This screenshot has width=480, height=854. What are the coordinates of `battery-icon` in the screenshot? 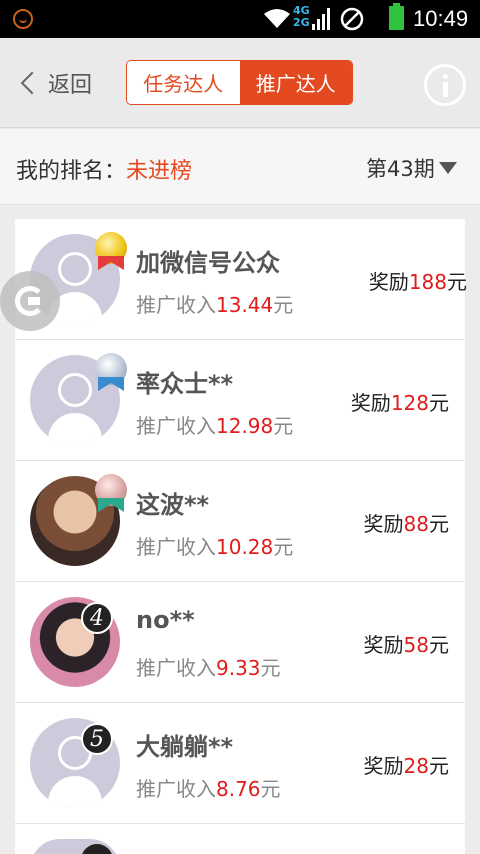 It's located at (396, 16).